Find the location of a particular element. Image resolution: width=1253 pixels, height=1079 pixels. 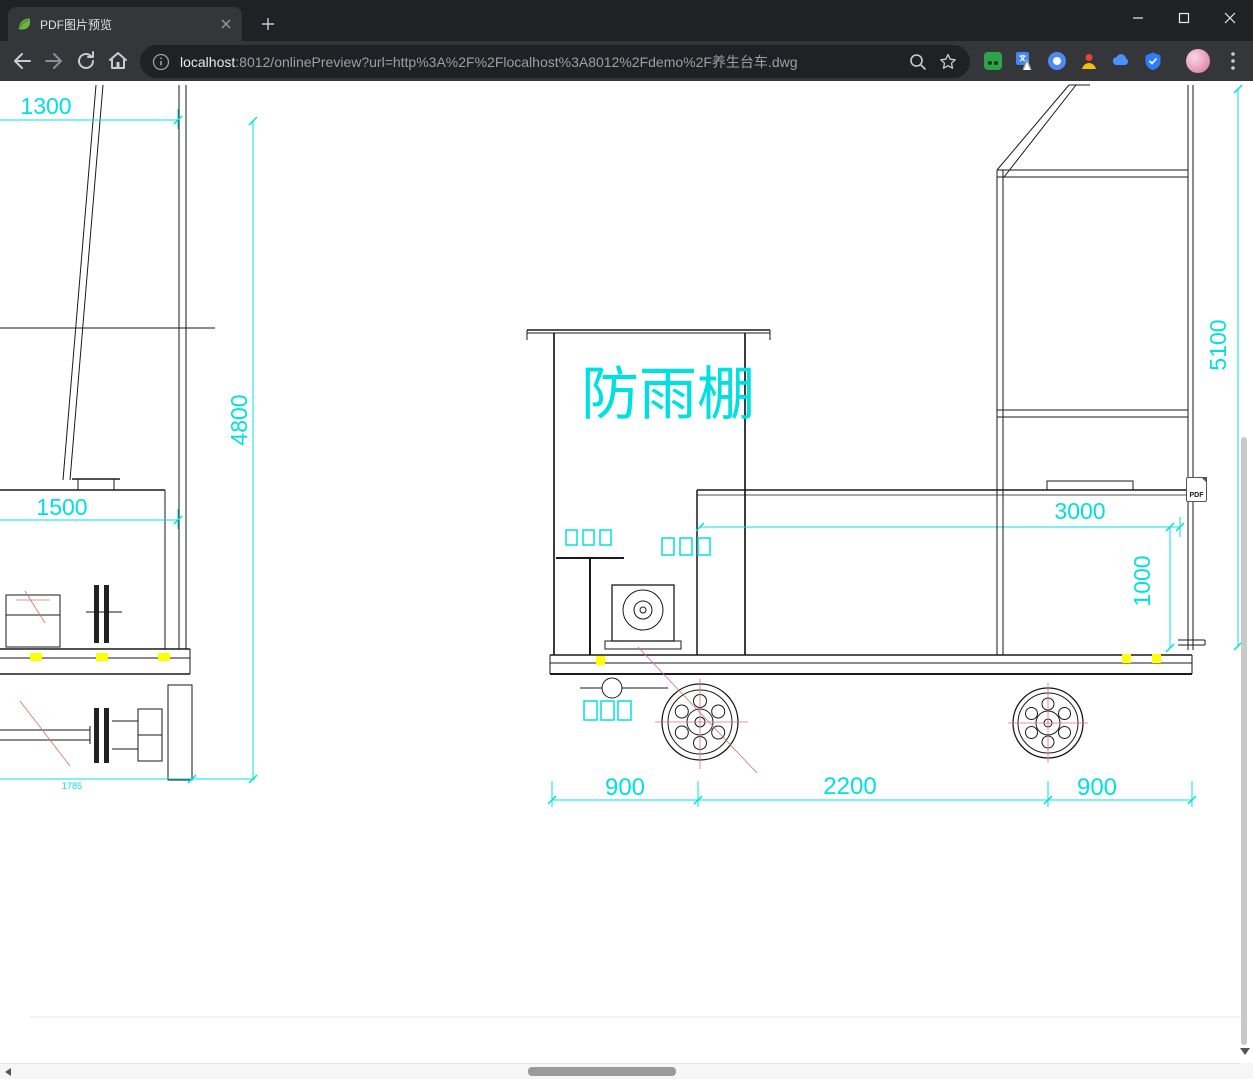

left-view-outline is located at coordinates (107, 432).